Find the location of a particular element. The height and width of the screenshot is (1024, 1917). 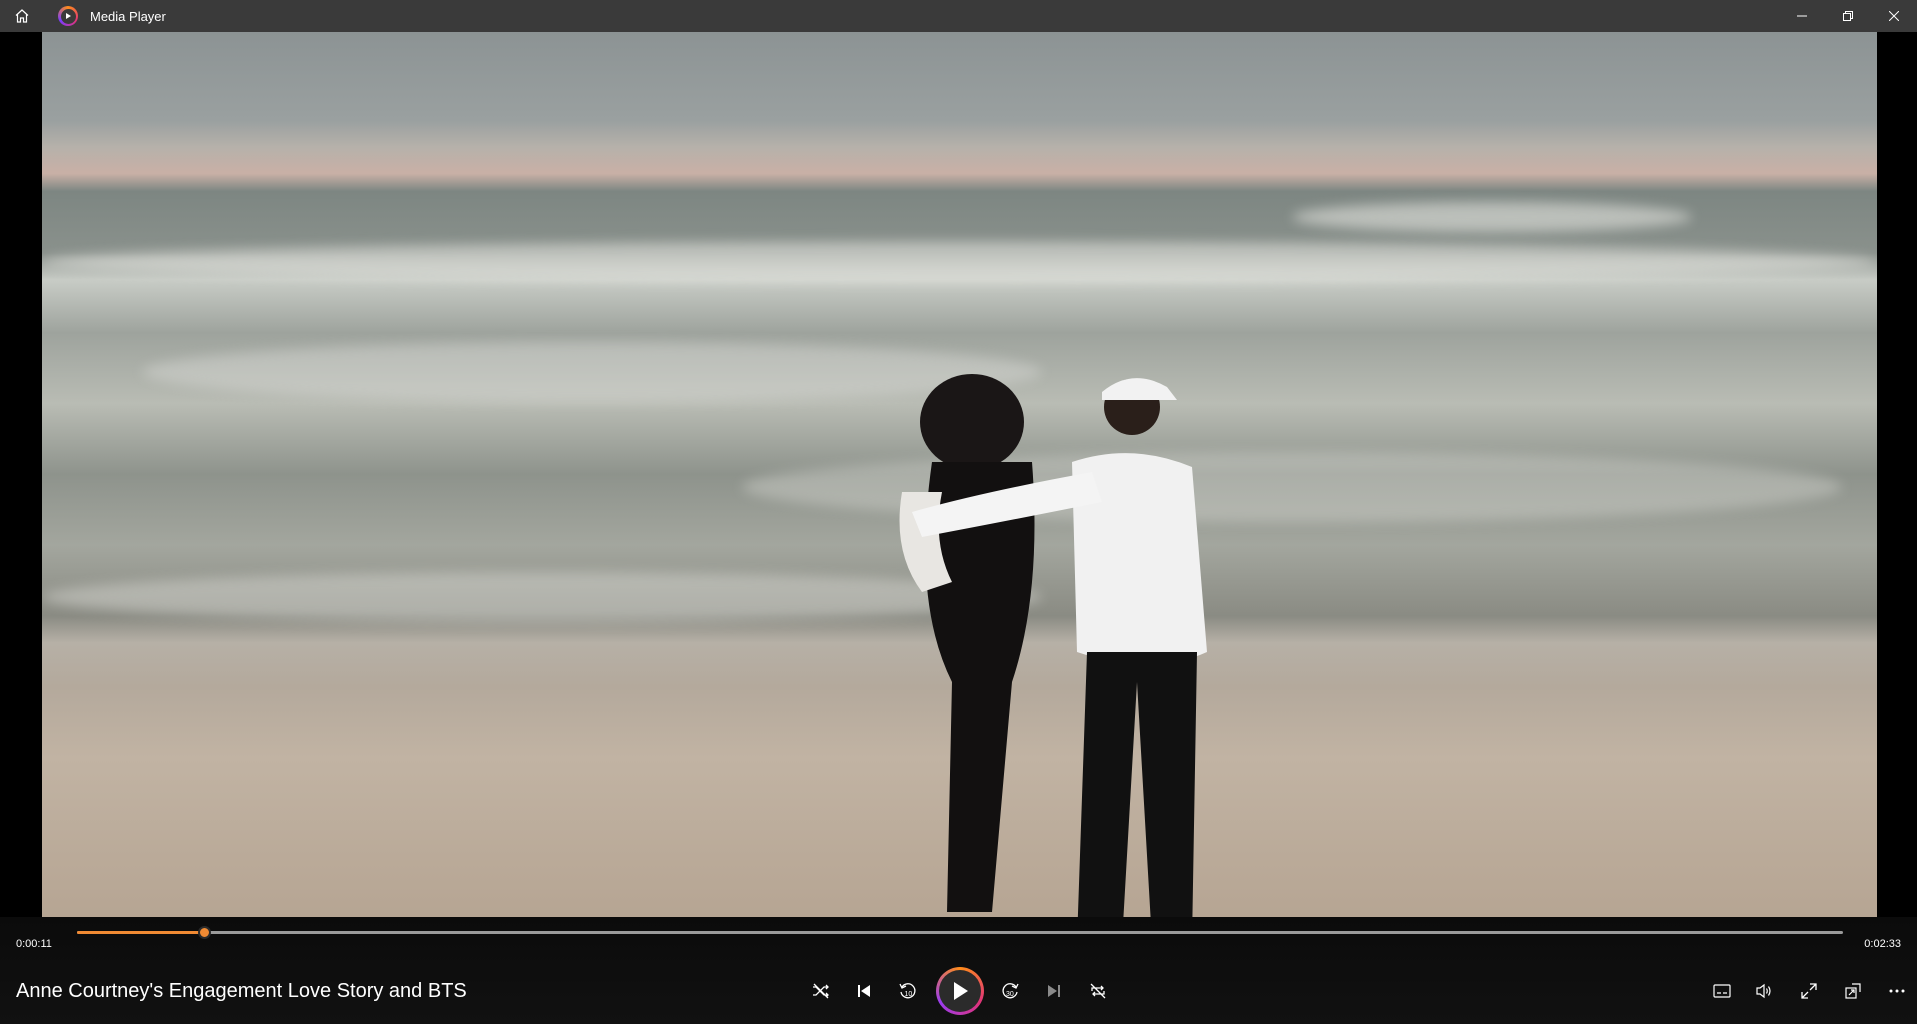

minimize-button is located at coordinates (1802, 16).